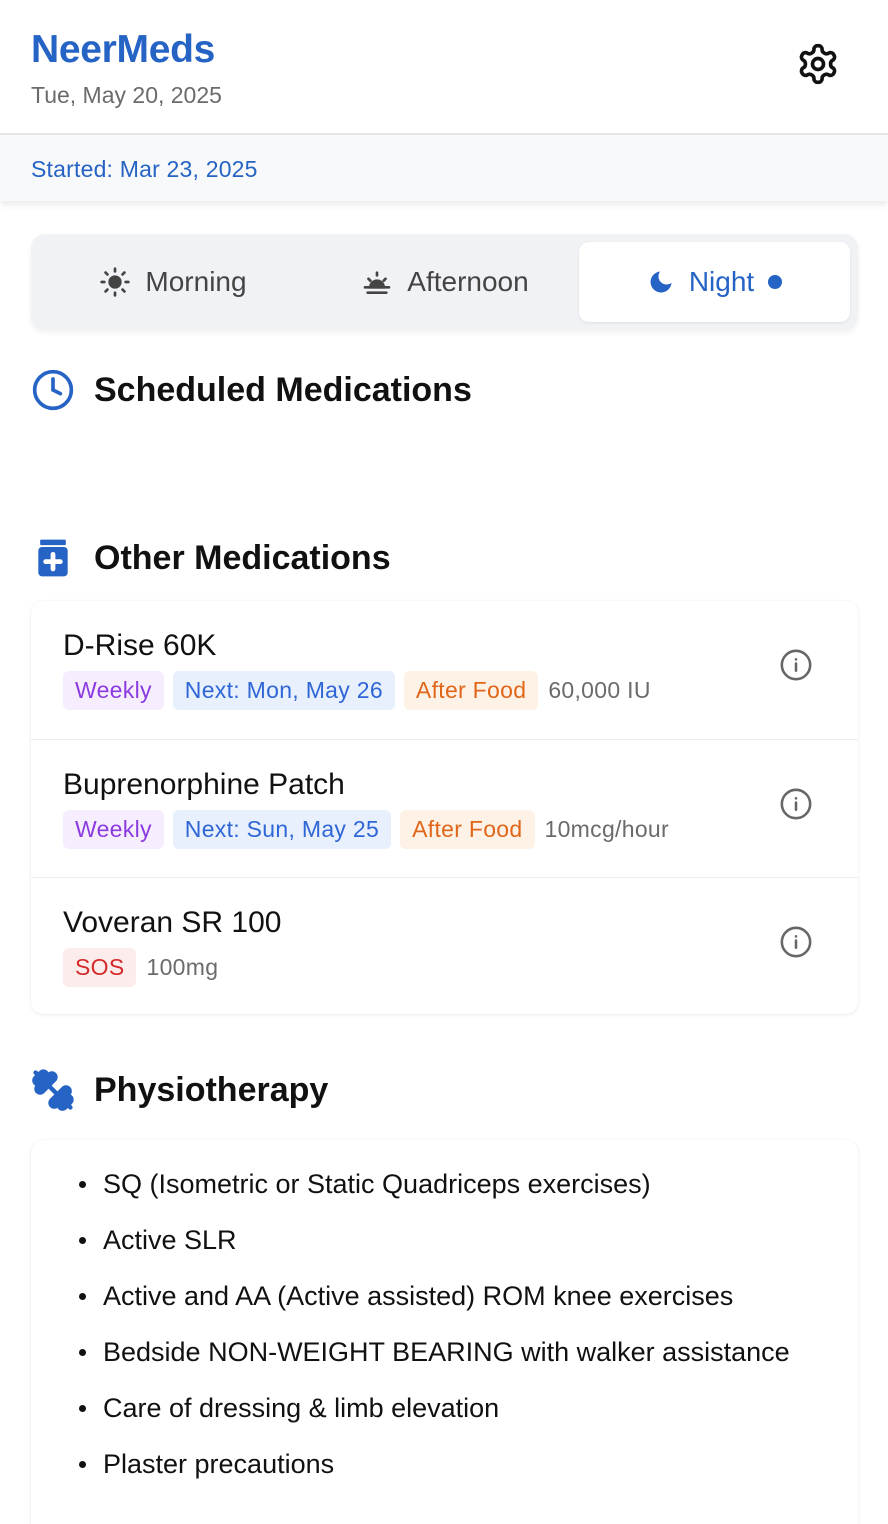  I want to click on medication-tags: SOS 100mg, so click(140, 967).